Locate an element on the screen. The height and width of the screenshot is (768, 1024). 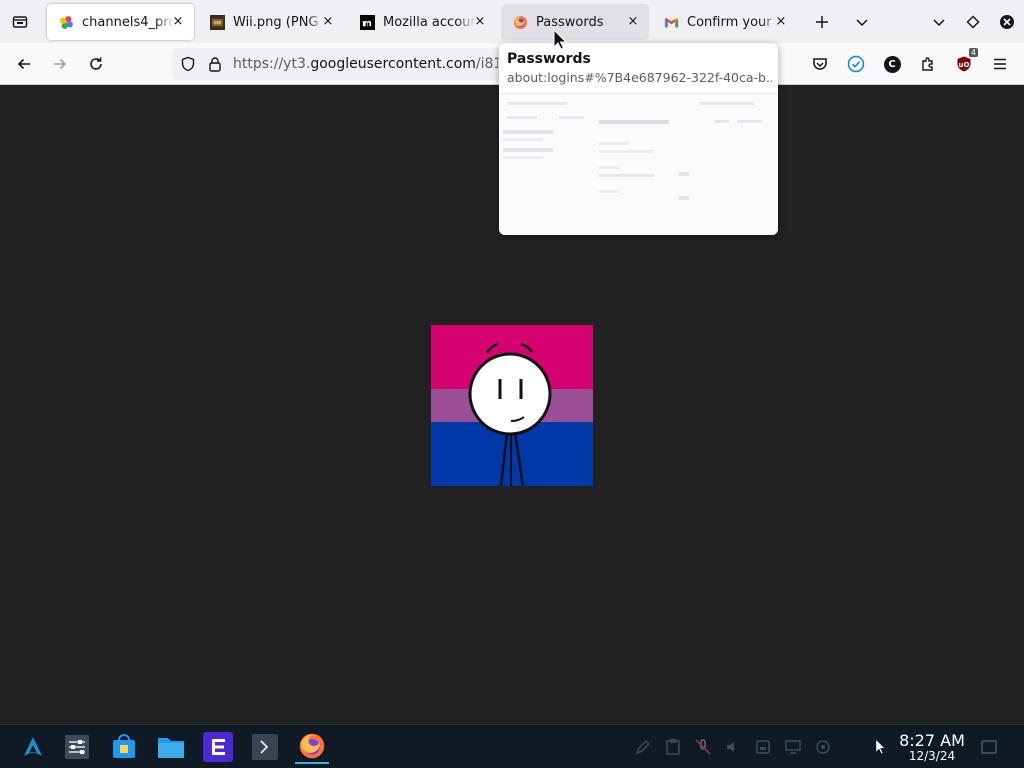
url-text: https://yt3.googleusercontent.com/i81tc is located at coordinates (365, 64).